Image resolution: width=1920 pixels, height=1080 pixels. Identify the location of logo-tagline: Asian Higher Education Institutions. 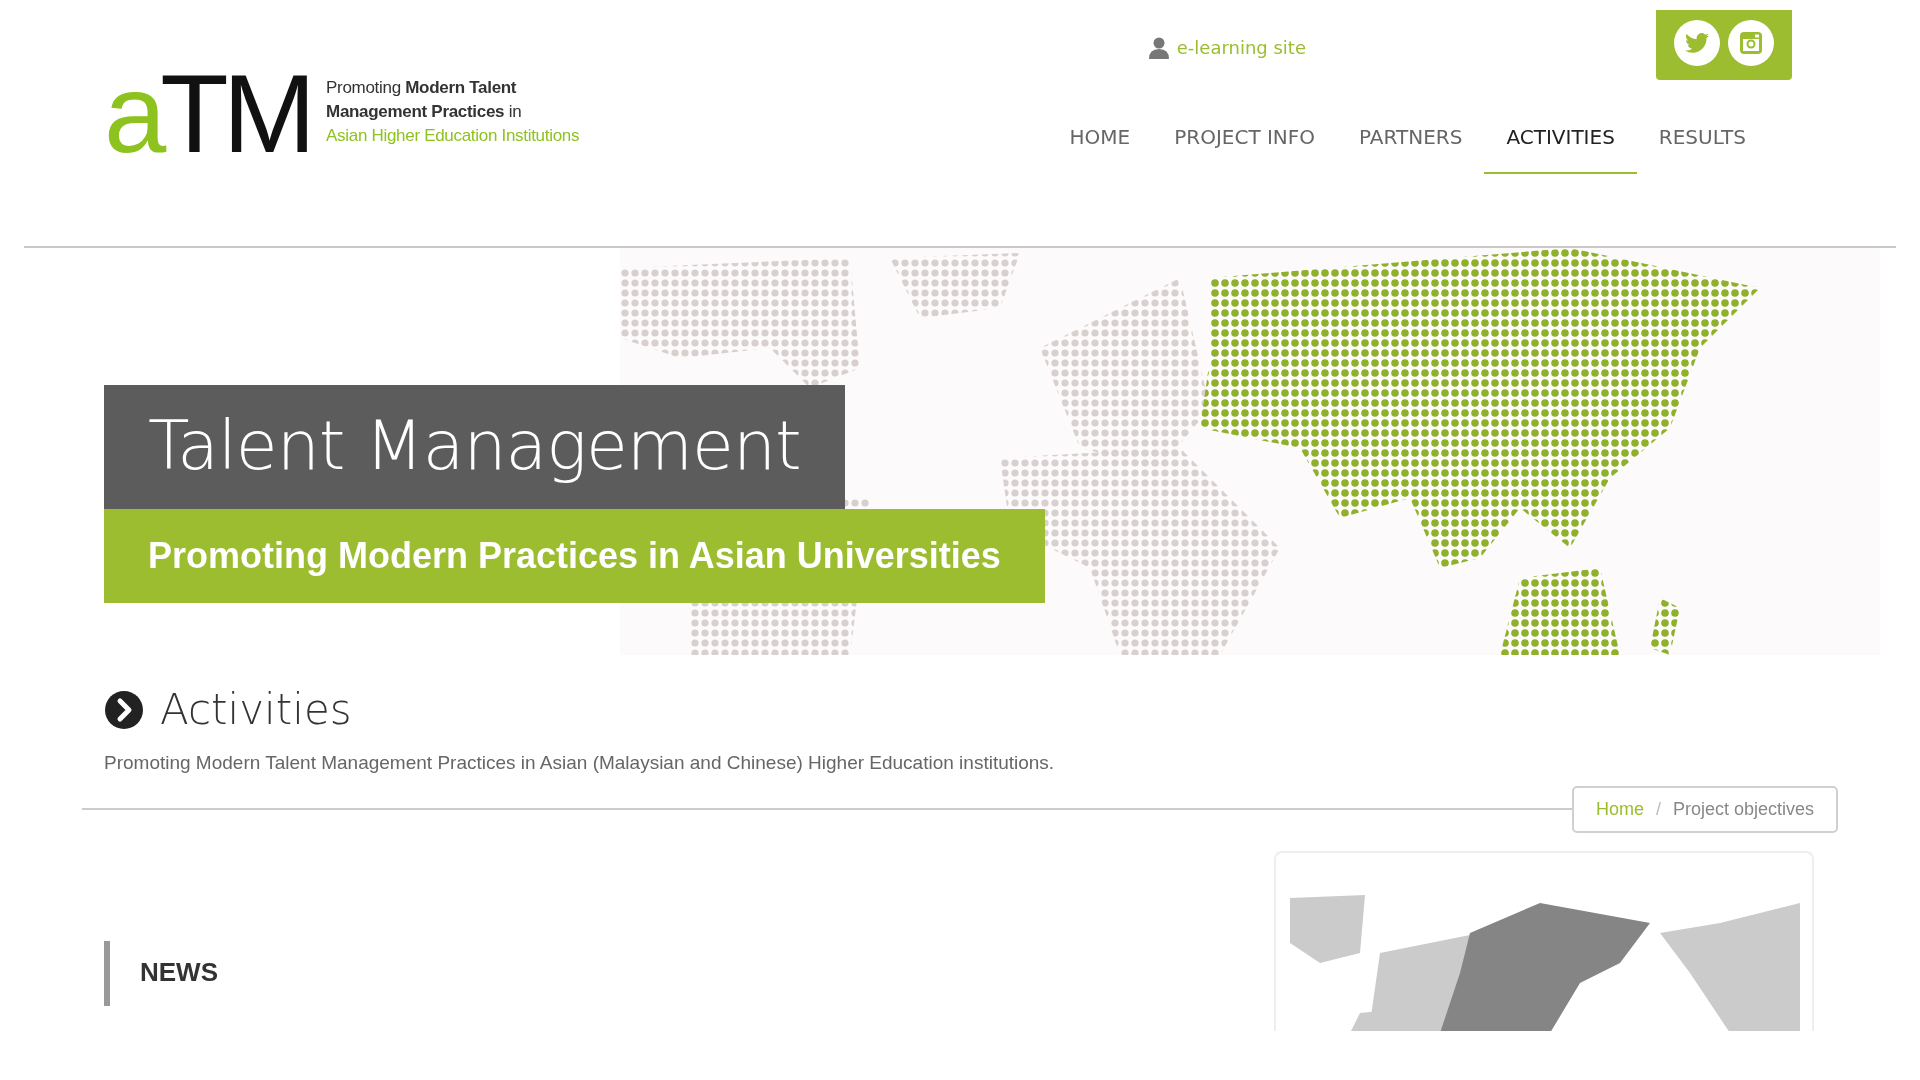
(453, 135).